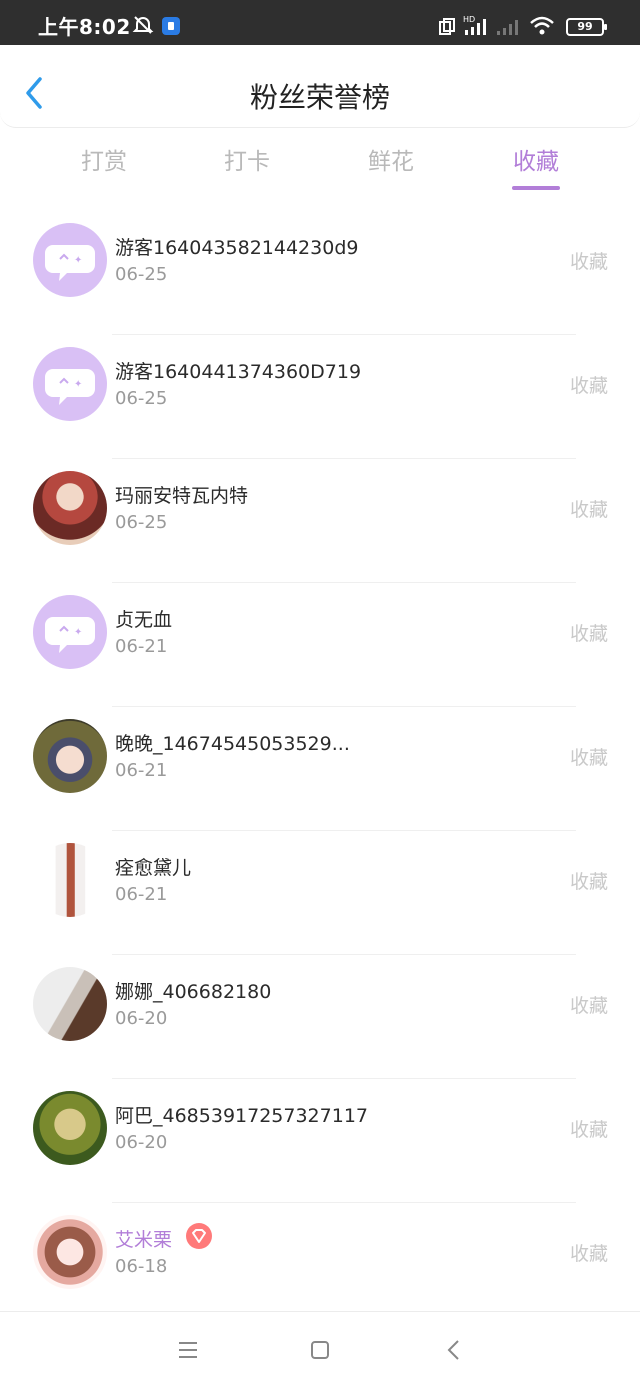 Image resolution: width=640 pixels, height=1388 pixels. I want to click on list-item: 晚晚_14674545053529... 06-21 收藏, so click(320, 769).